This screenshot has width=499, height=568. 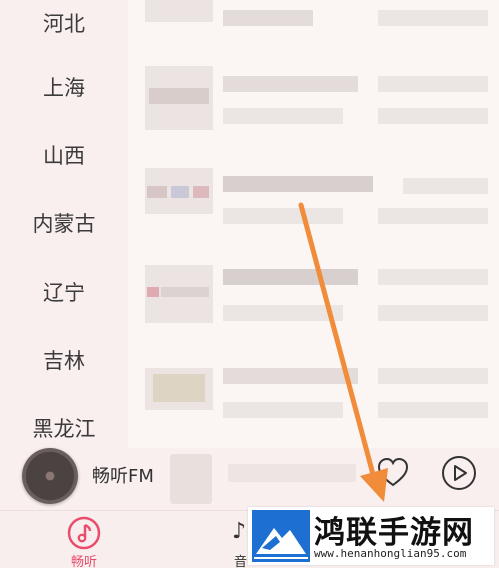 I want to click on province-item: 辽宁, so click(x=64, y=293).